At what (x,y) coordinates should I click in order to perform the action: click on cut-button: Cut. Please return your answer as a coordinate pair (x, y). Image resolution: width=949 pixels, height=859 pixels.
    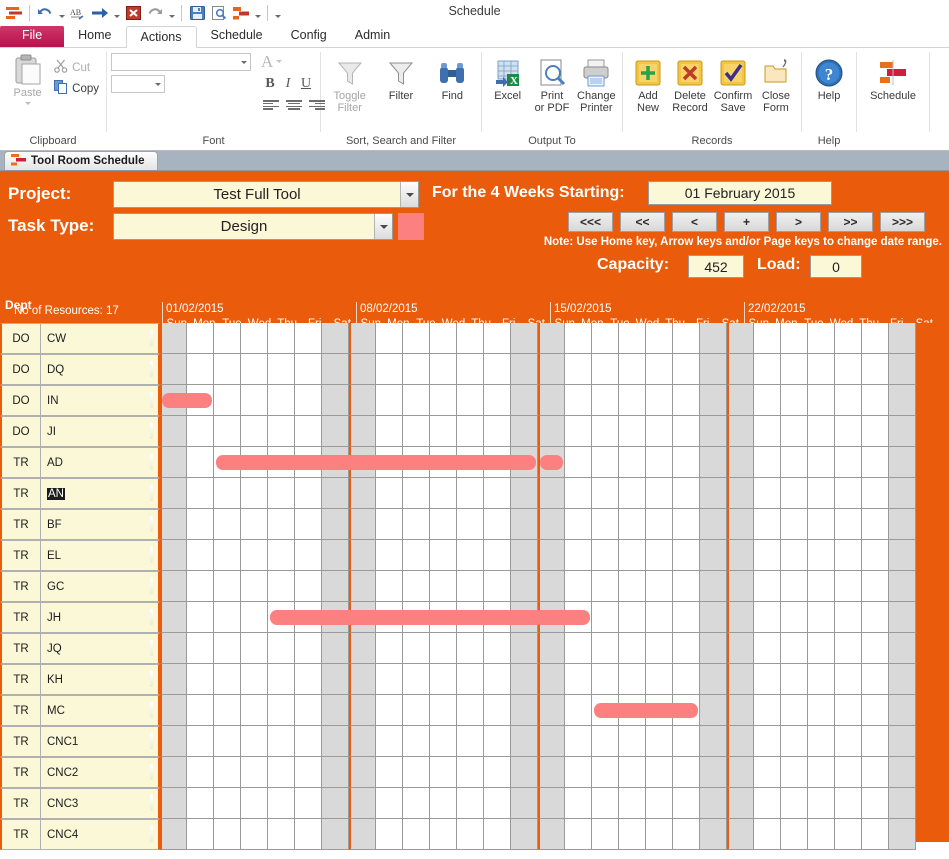
    Looking at the image, I should click on (76, 67).